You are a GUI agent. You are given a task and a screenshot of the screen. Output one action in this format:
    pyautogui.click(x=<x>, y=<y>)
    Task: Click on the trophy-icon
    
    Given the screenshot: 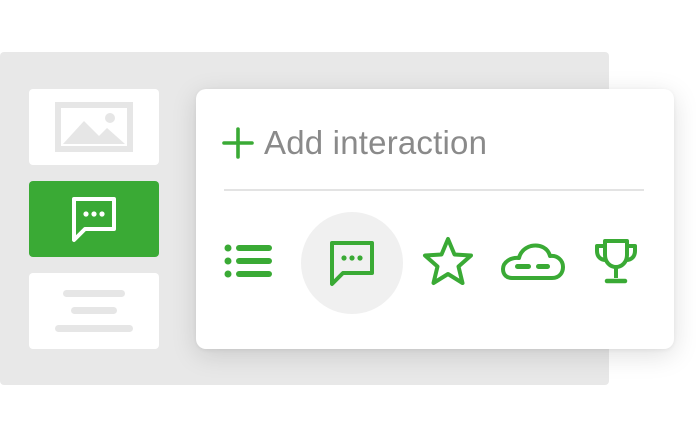 What is the action you would take?
    pyautogui.click(x=616, y=261)
    